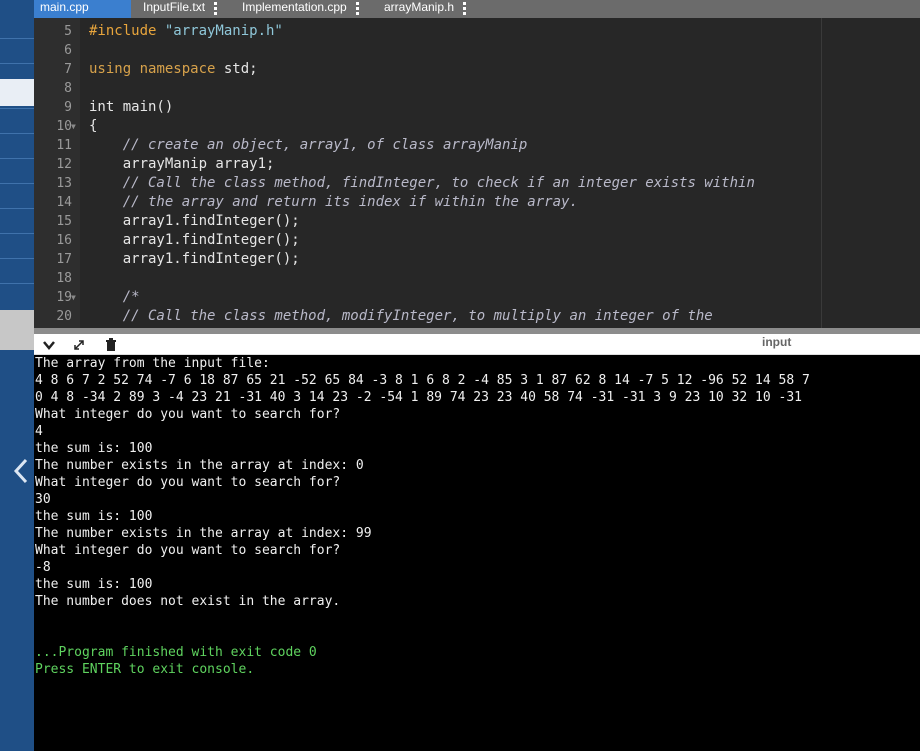 The image size is (920, 751). What do you see at coordinates (39, 431) in the screenshot?
I see `console-line: 4` at bounding box center [39, 431].